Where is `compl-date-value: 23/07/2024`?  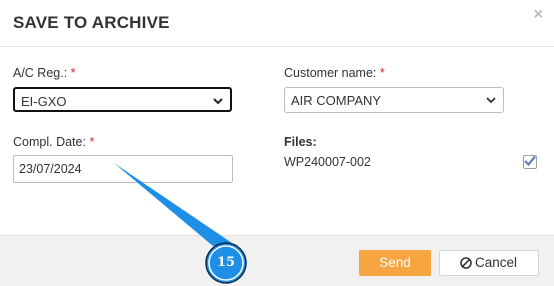
compl-date-value: 23/07/2024 is located at coordinates (50, 169).